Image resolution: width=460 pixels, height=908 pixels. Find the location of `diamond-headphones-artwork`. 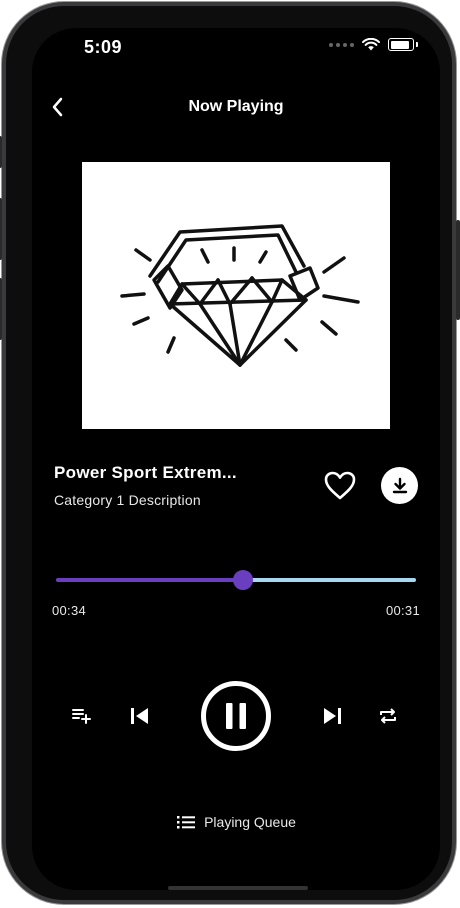

diamond-headphones-artwork is located at coordinates (240, 295).